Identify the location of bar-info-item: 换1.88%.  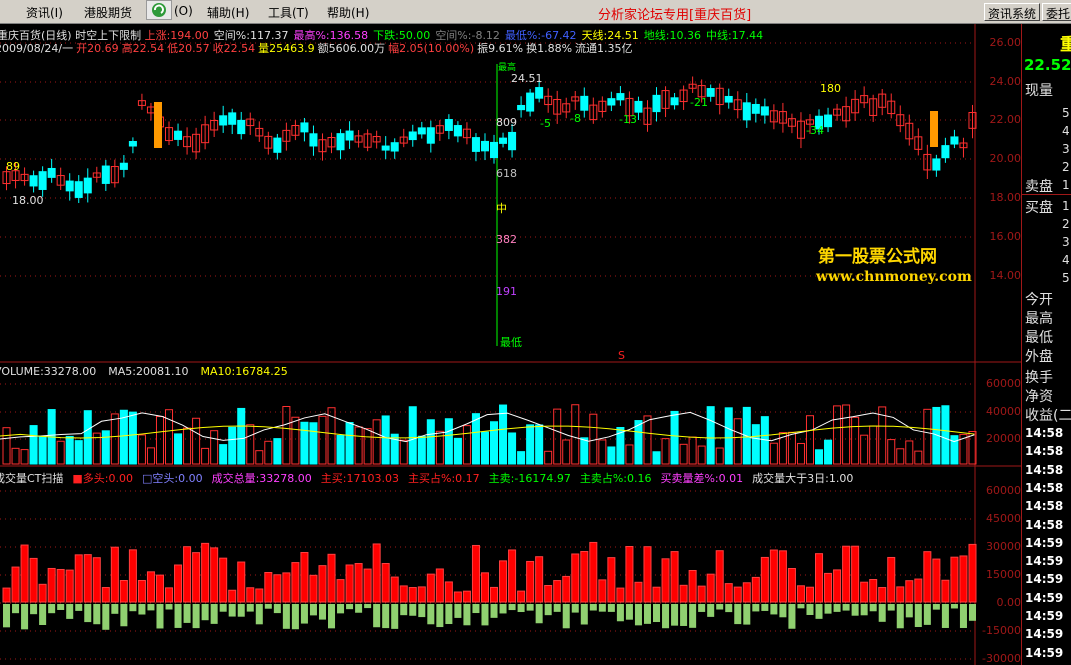
(549, 48).